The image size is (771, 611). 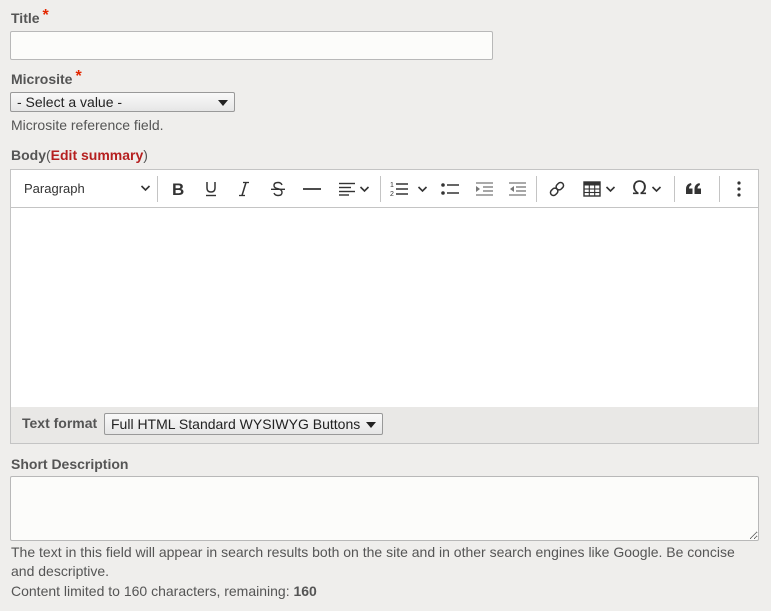 I want to click on underline-icon, so click(x=211, y=188).